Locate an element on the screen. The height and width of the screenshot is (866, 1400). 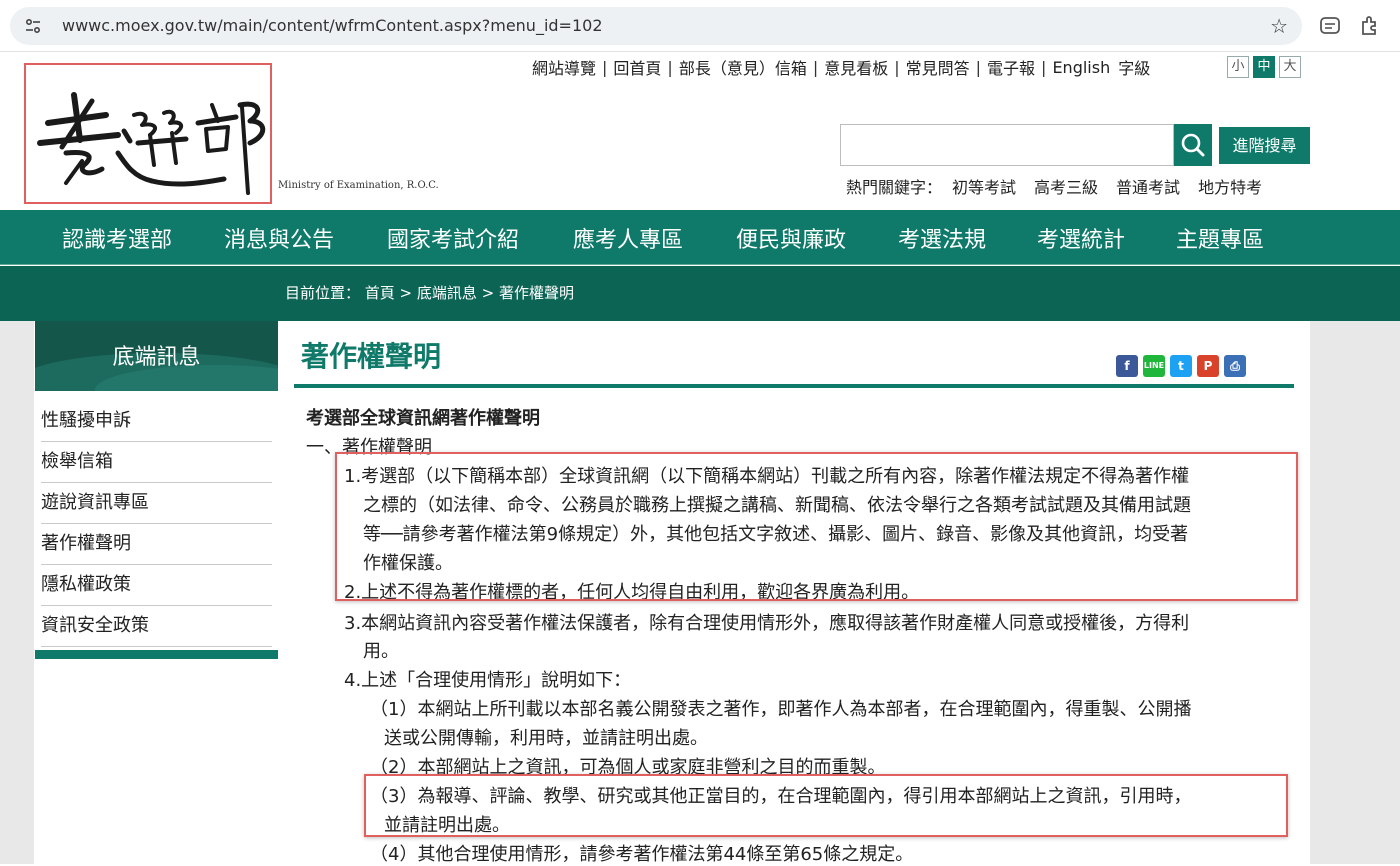
site-settings-icon is located at coordinates (33, 26).